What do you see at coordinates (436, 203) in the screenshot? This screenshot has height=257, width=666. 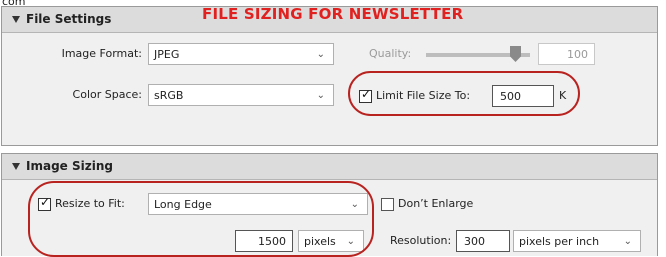 I see `dont-enlarge-label: Don’t Enlarge` at bounding box center [436, 203].